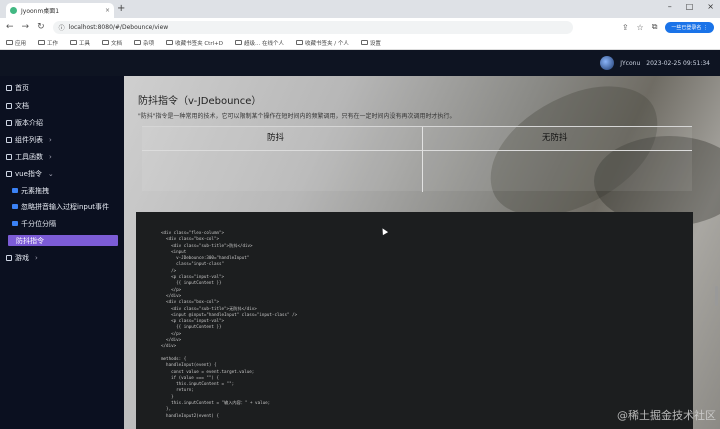 This screenshot has height=429, width=720. I want to click on page-title: 防抖指令（v-JDebounce）, so click(200, 101).